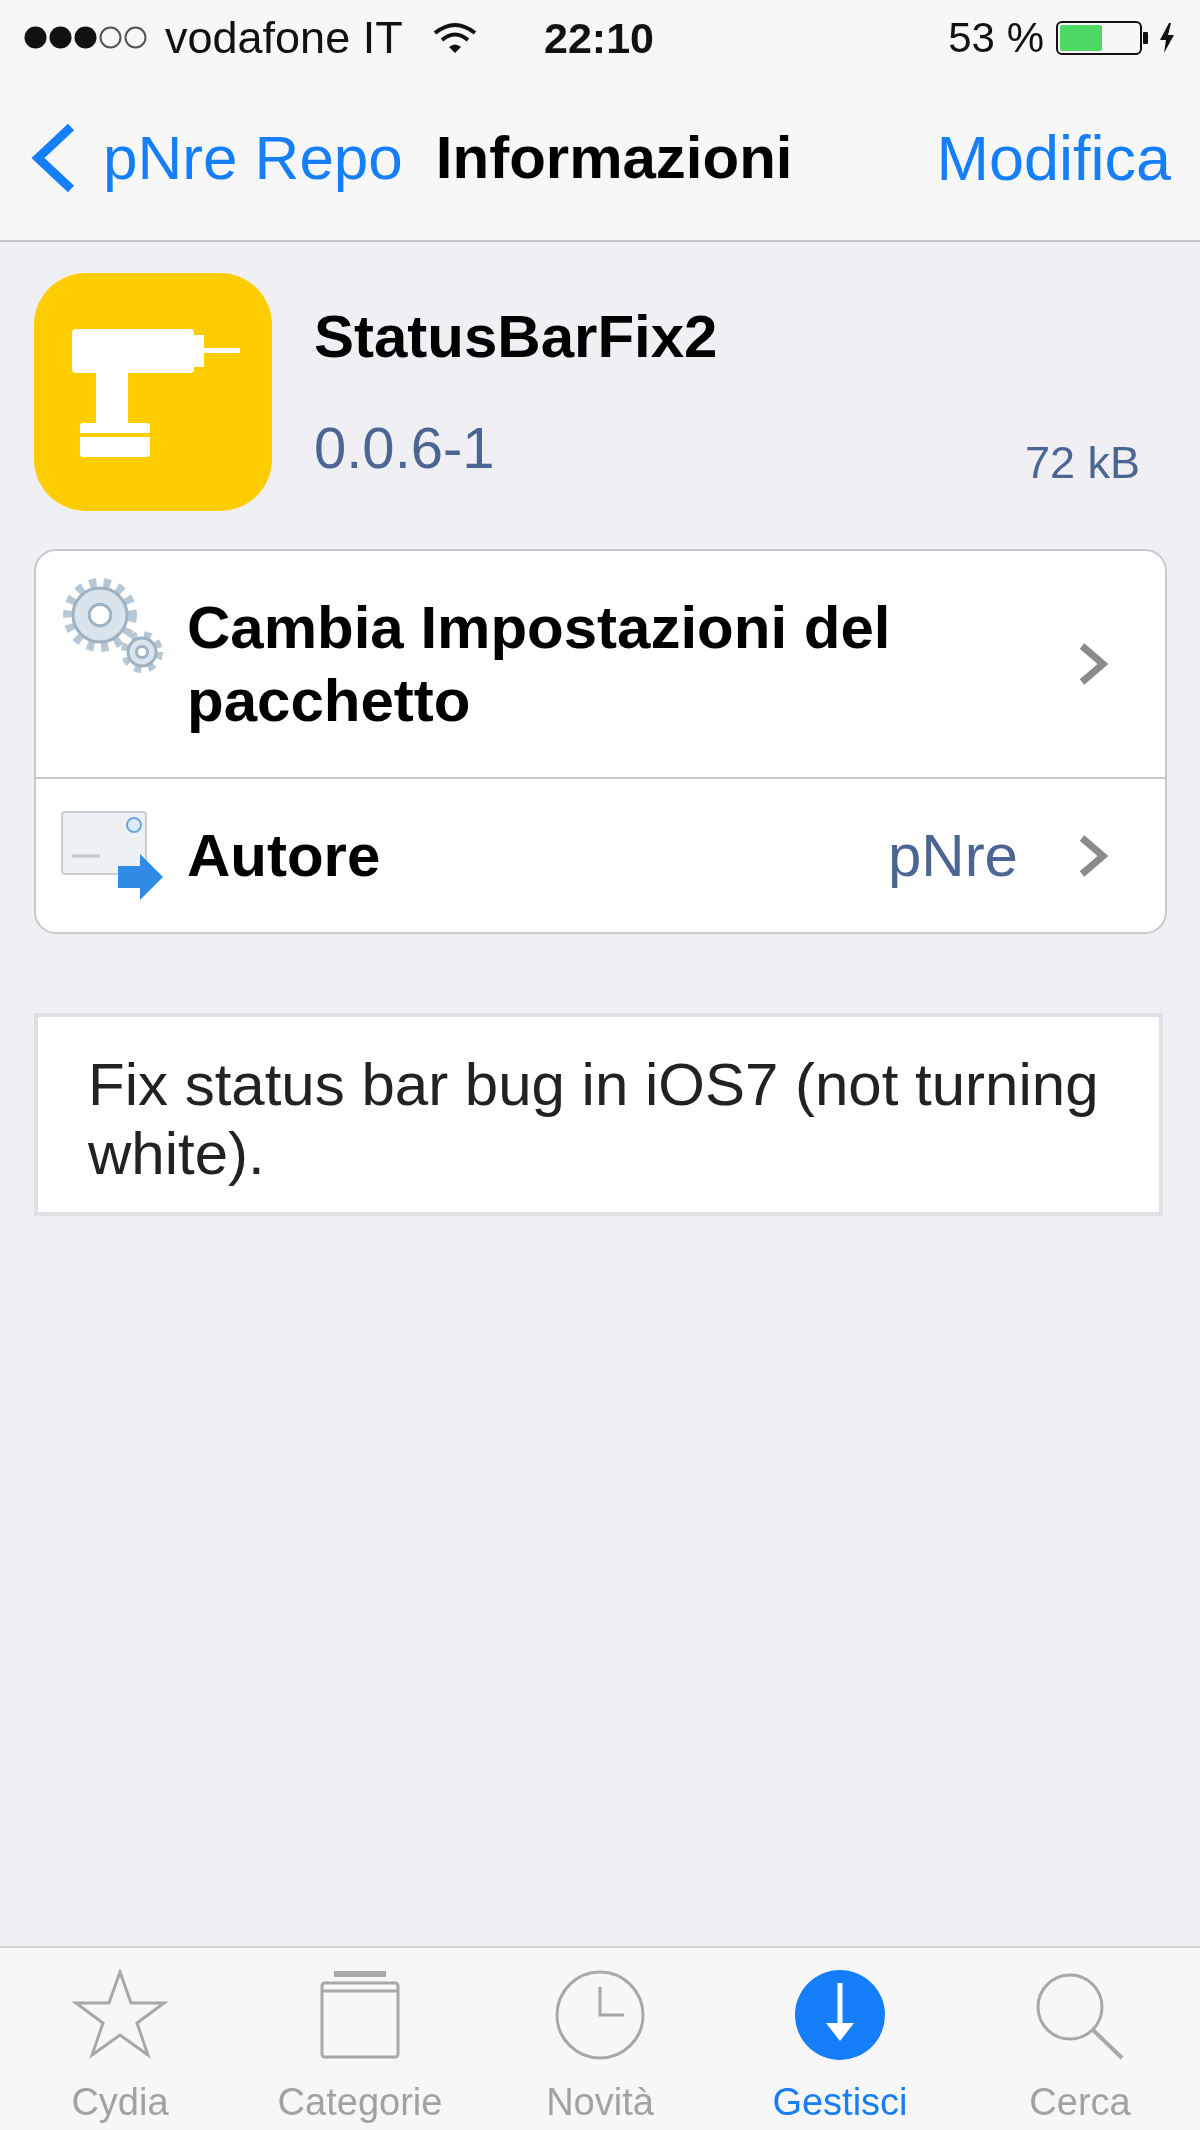  I want to click on page-title: Informazioni, so click(614, 157).